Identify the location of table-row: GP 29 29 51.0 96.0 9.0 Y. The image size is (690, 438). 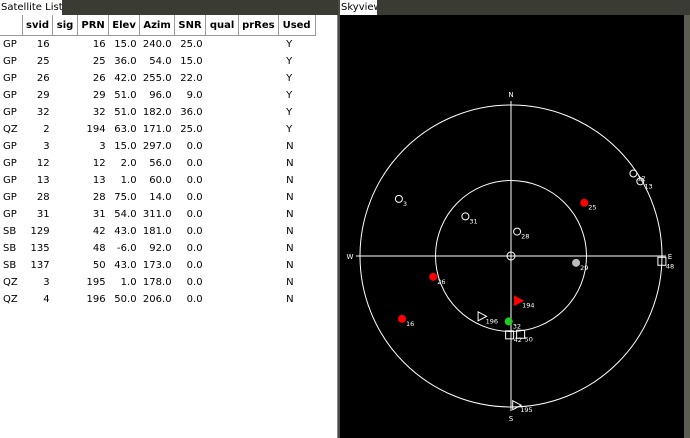
(157, 95).